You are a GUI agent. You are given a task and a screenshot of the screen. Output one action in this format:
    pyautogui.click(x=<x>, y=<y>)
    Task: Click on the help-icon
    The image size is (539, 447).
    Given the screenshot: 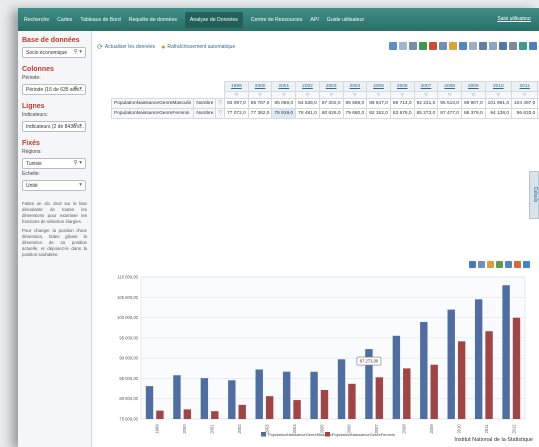 What is the action you would take?
    pyautogui.click(x=533, y=46)
    